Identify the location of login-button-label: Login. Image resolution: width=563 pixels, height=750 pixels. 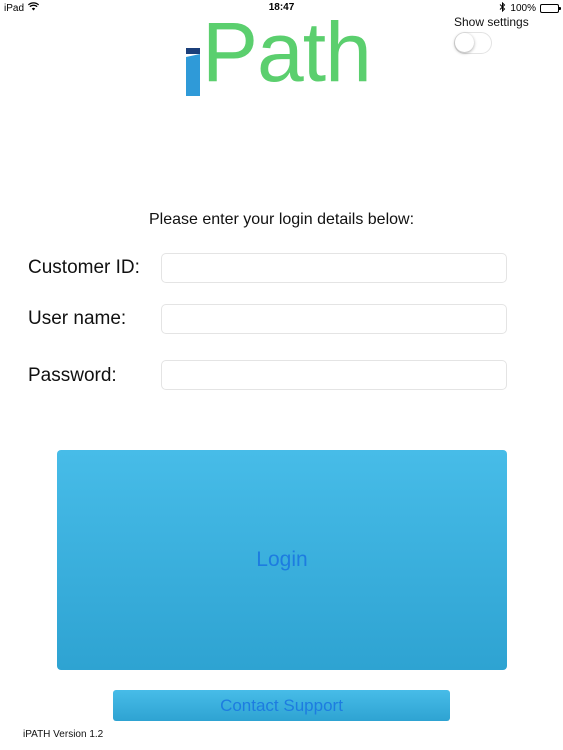
(282, 559).